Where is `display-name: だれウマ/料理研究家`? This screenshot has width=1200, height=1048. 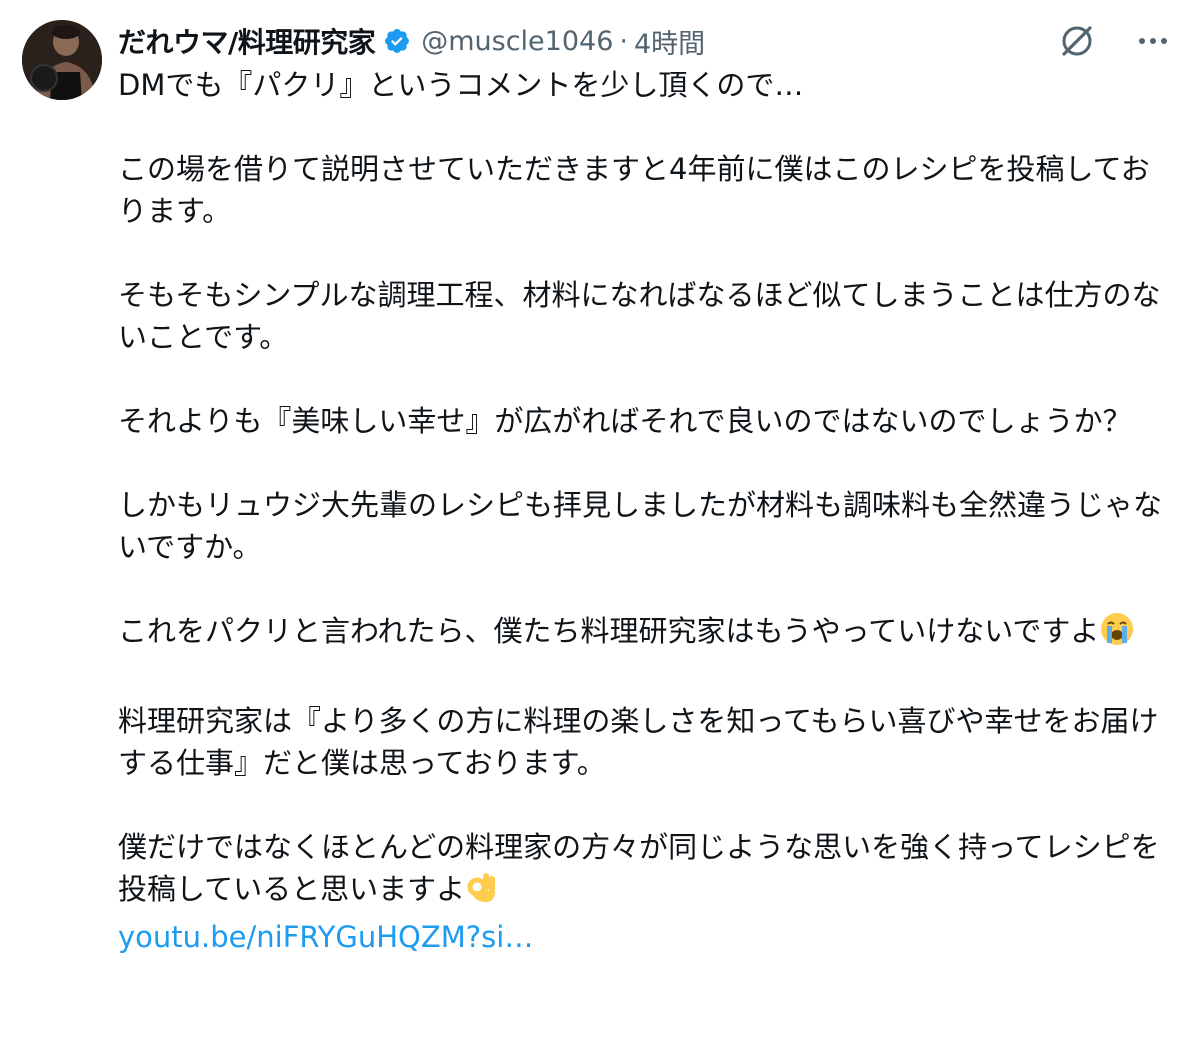
display-name: だれウマ/料理研究家 is located at coordinates (247, 41).